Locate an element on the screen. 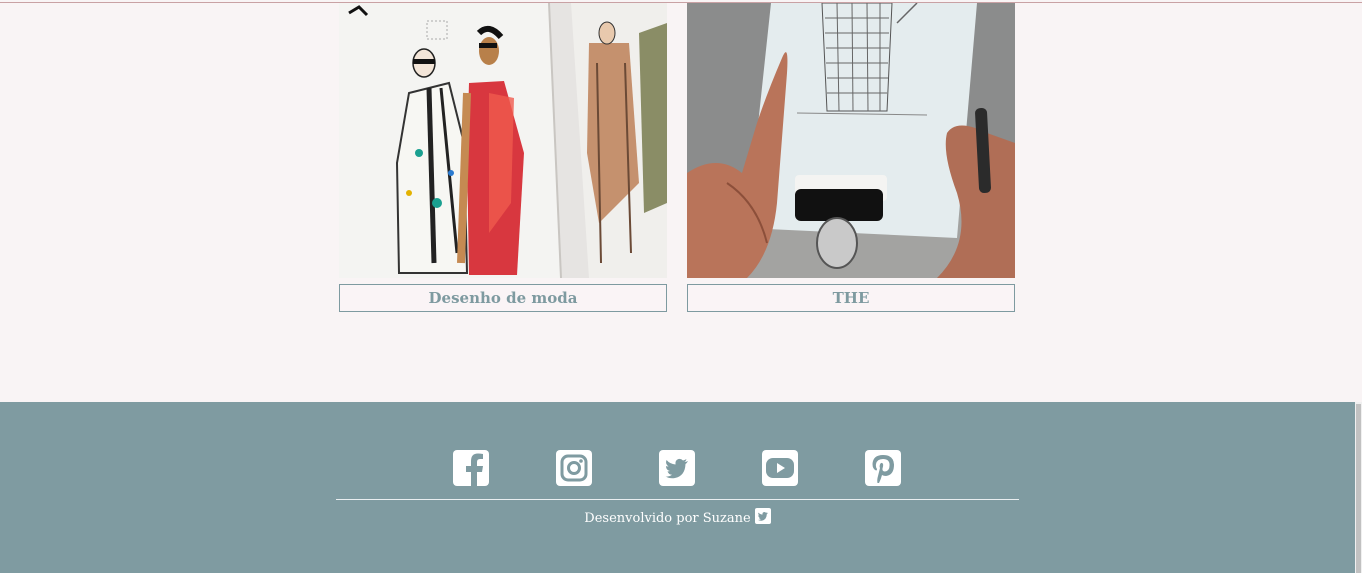 This screenshot has height=573, width=1362. social-links is located at coordinates (677, 469).